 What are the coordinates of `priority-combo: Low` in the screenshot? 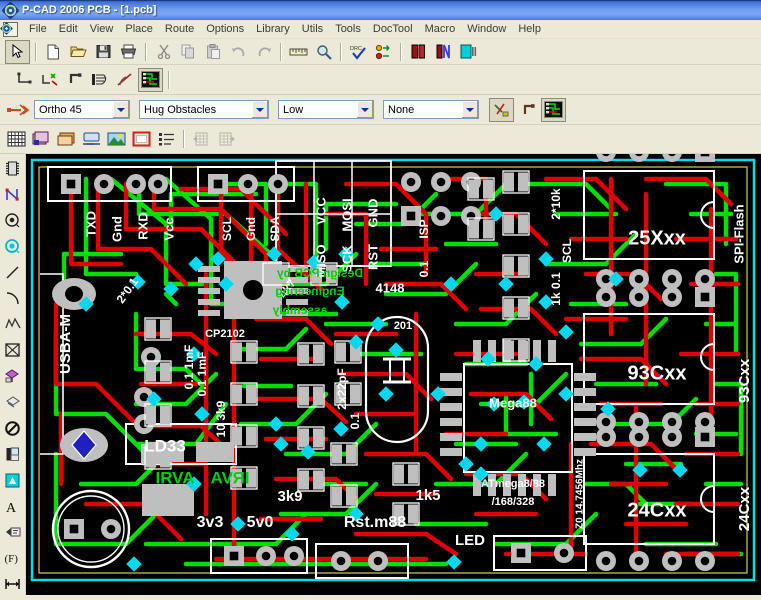 It's located at (326, 109).